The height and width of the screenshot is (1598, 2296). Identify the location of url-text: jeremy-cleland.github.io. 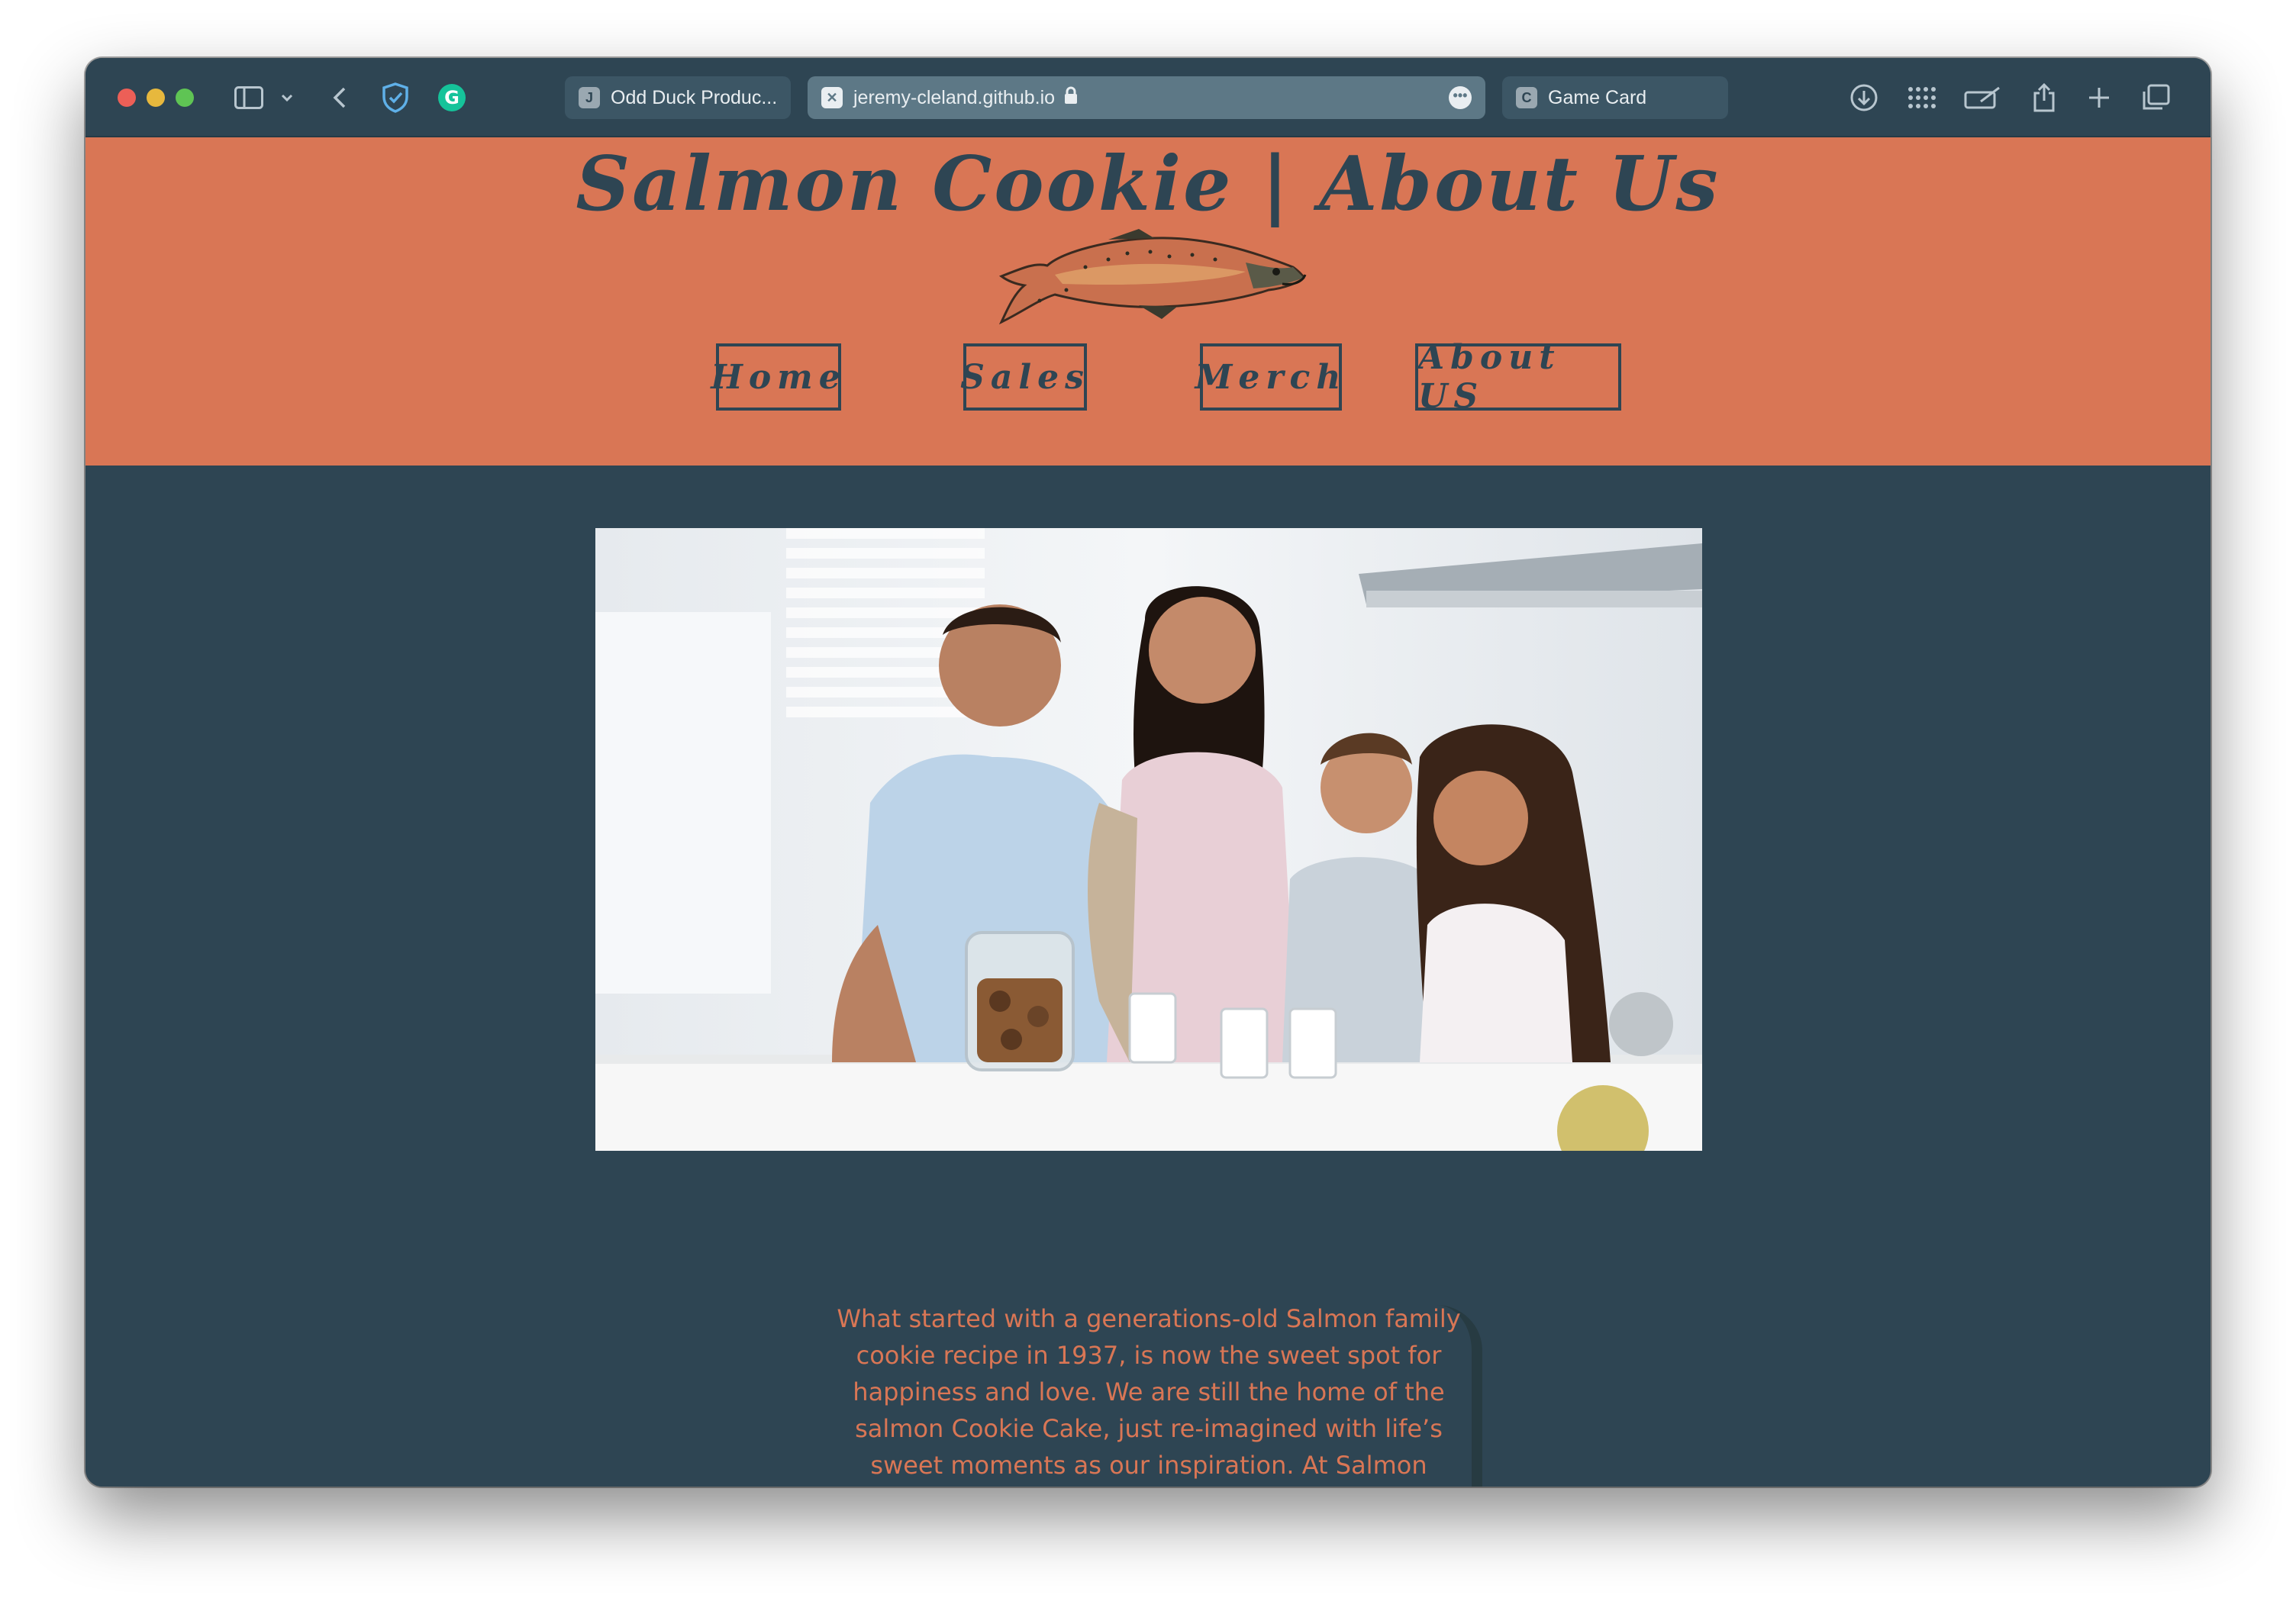
(954, 98).